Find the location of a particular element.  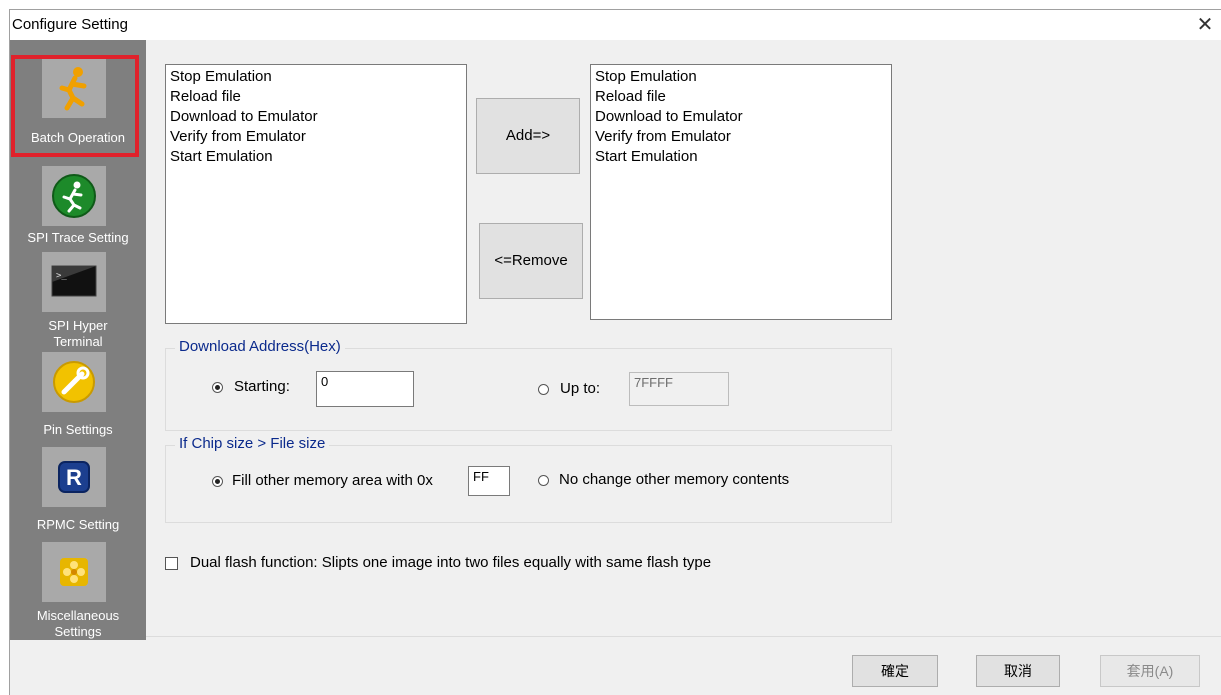

sidebar-item-label: SPI Trace Setting is located at coordinates (78, 237).